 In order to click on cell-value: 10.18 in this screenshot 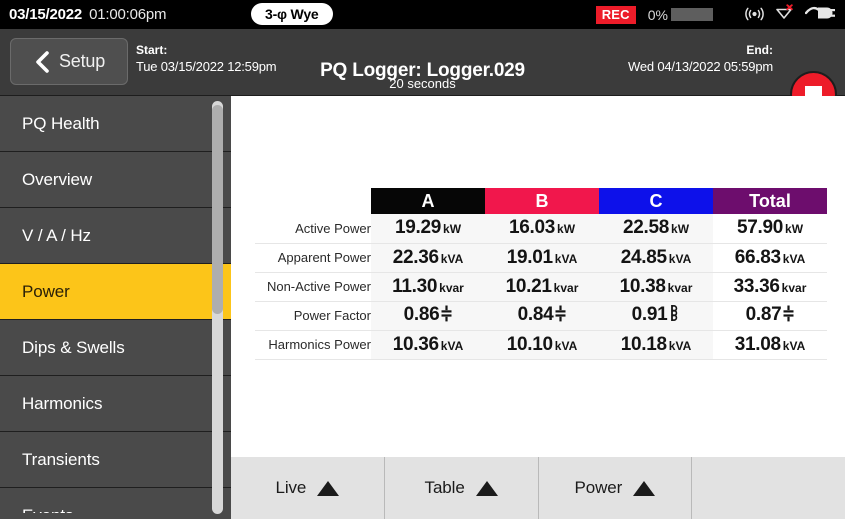, I will do `click(643, 344)`.